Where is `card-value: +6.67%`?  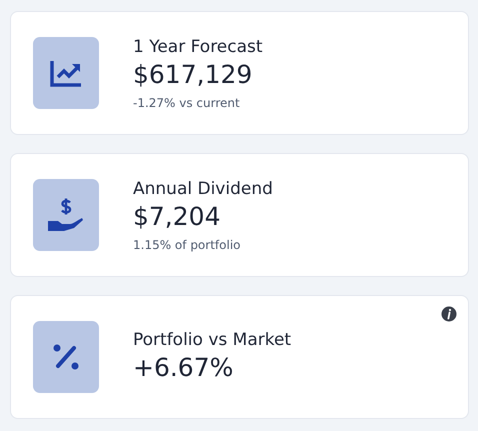
card-value: +6.67% is located at coordinates (183, 368).